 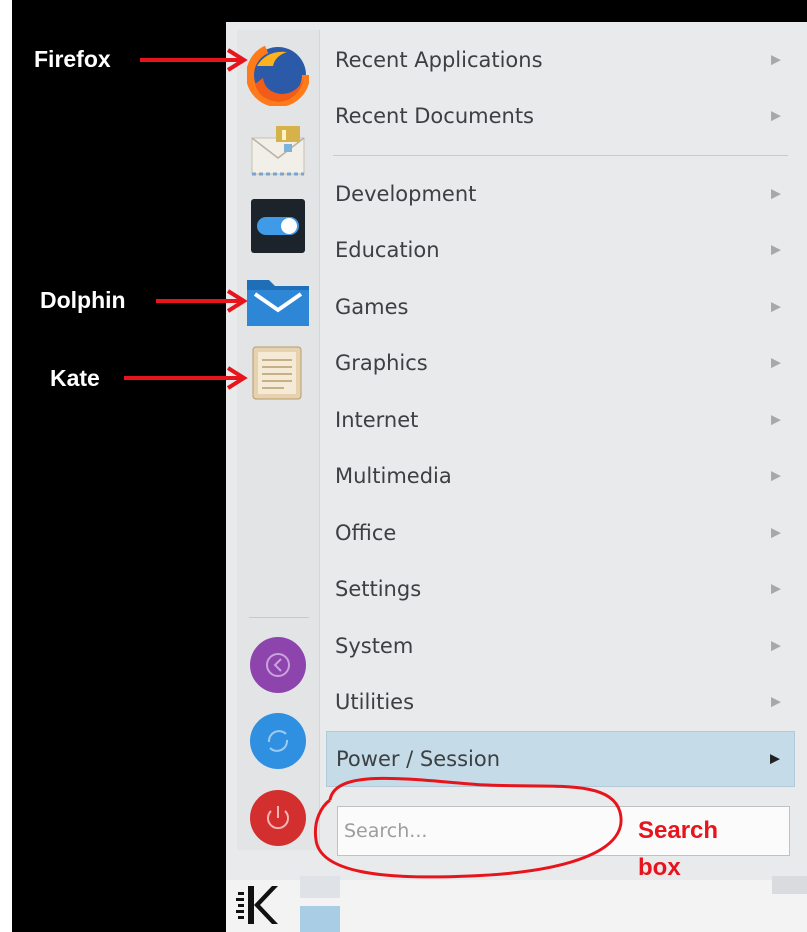 I want to click on category-label: Settings, so click(x=378, y=589).